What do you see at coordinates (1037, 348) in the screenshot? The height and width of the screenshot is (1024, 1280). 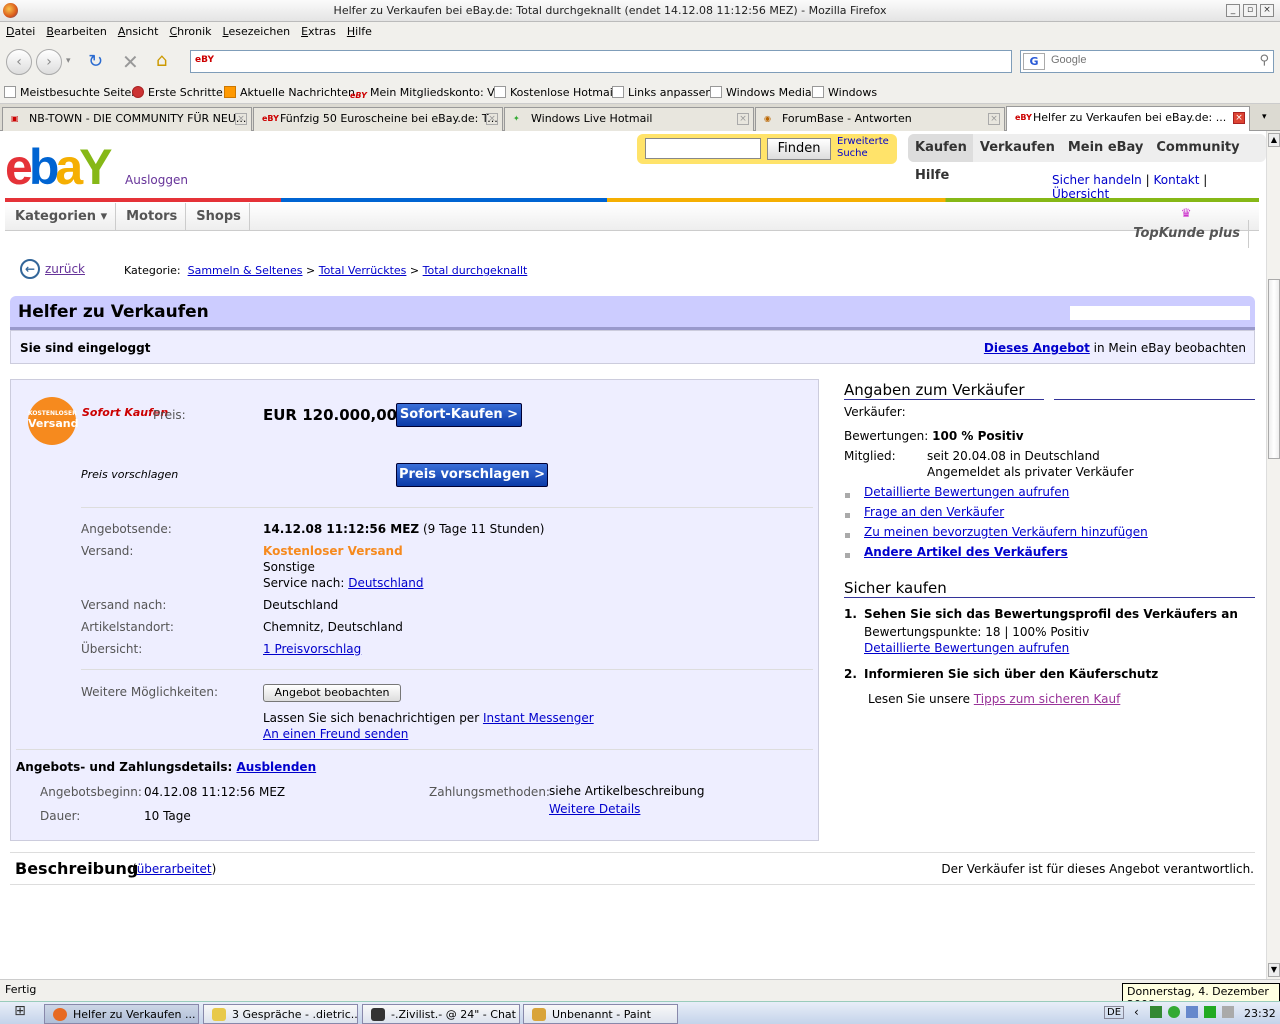 I see `watch-this-item-link: Dieses Angebot` at bounding box center [1037, 348].